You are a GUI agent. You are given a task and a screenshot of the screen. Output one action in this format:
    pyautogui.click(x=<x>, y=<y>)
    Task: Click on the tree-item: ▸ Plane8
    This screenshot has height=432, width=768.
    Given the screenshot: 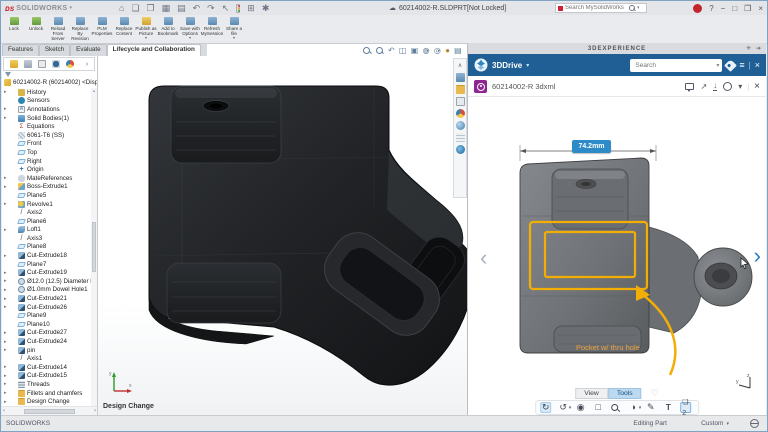 What is the action you would take?
    pyautogui.click(x=46, y=247)
    